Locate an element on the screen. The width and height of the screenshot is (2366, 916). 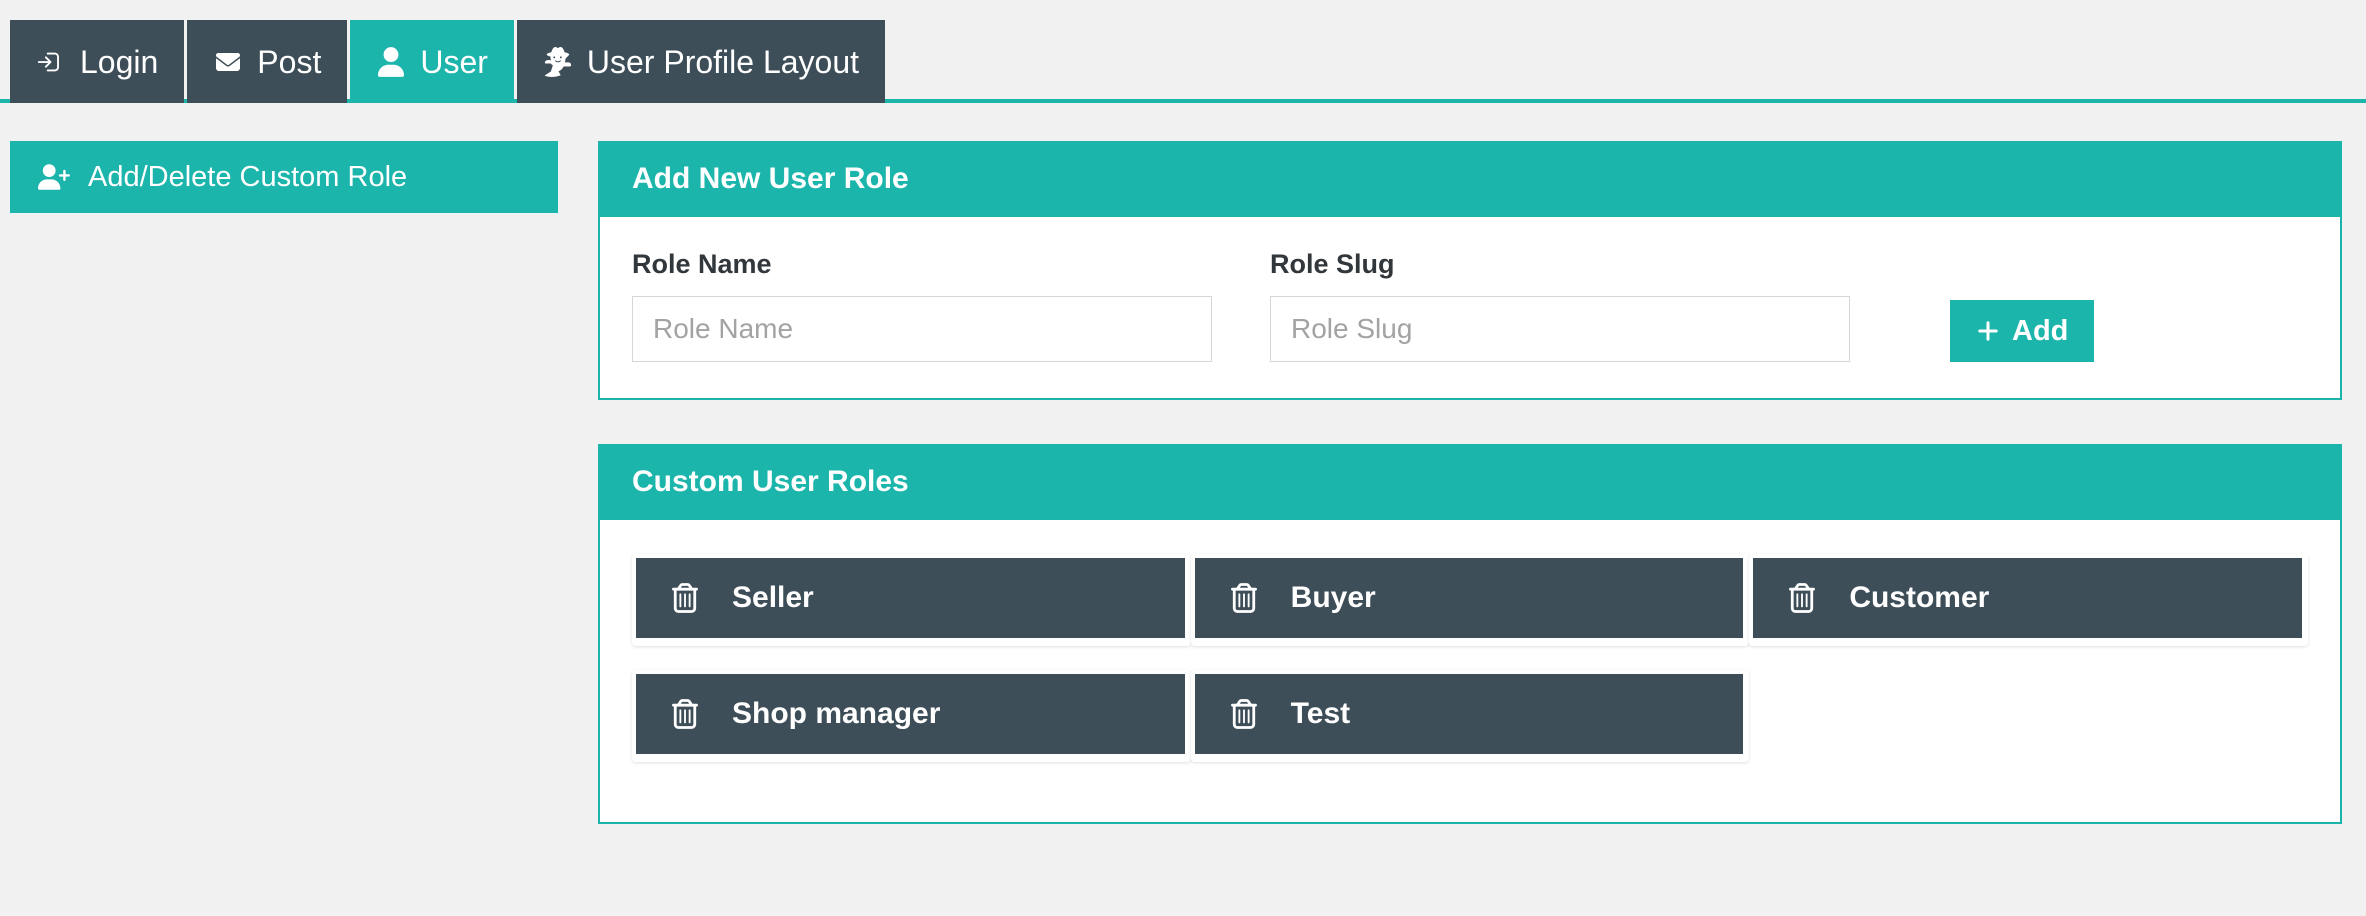
list-item: Buyer is located at coordinates (1470, 600).